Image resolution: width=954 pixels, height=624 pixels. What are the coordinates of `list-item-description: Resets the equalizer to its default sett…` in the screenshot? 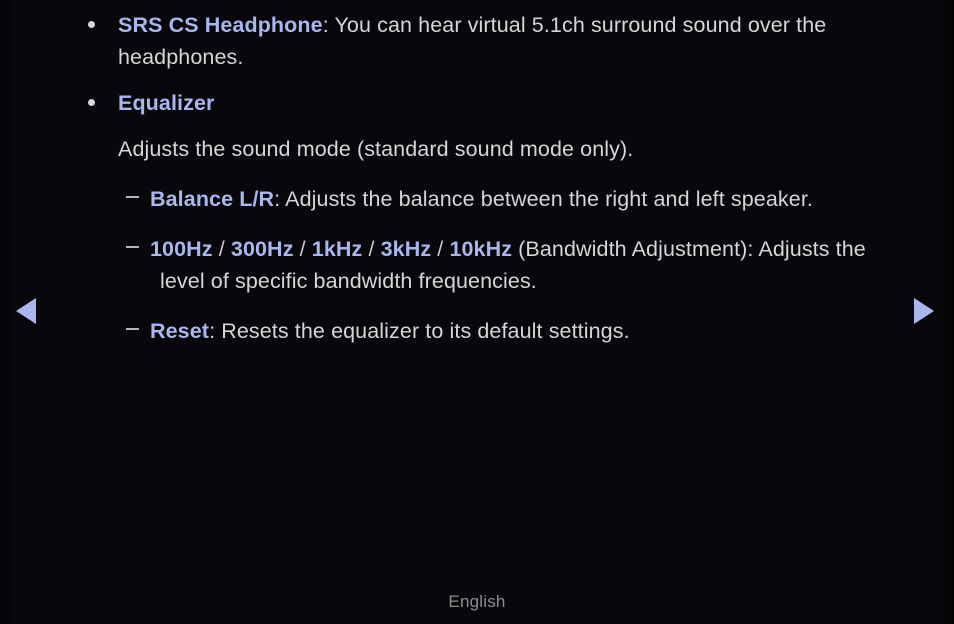 It's located at (425, 331).